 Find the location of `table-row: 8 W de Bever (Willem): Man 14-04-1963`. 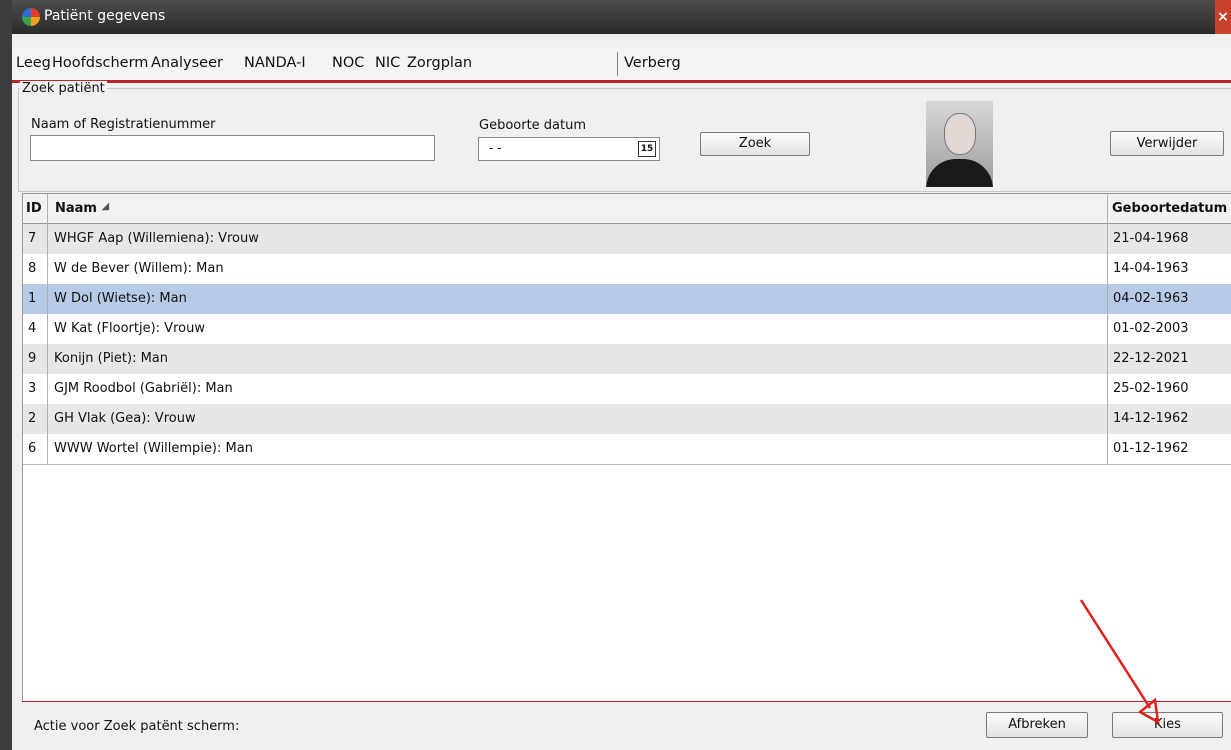

table-row: 8 W de Bever (Willem): Man 14-04-1963 is located at coordinates (627, 269).